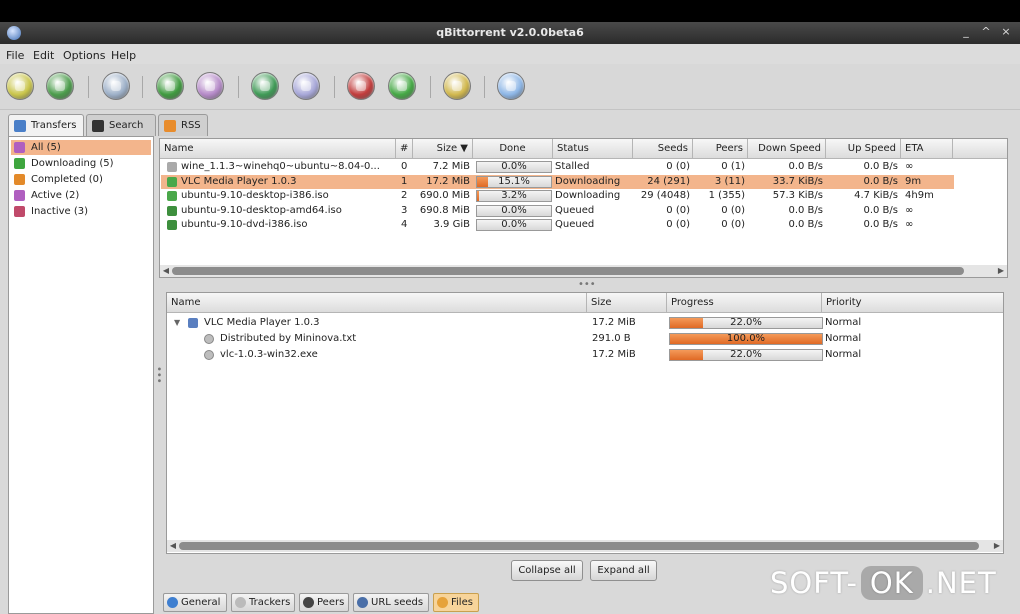 Image resolution: width=1020 pixels, height=614 pixels. I want to click on watermark-left-text: SOFT-, so click(814, 583).